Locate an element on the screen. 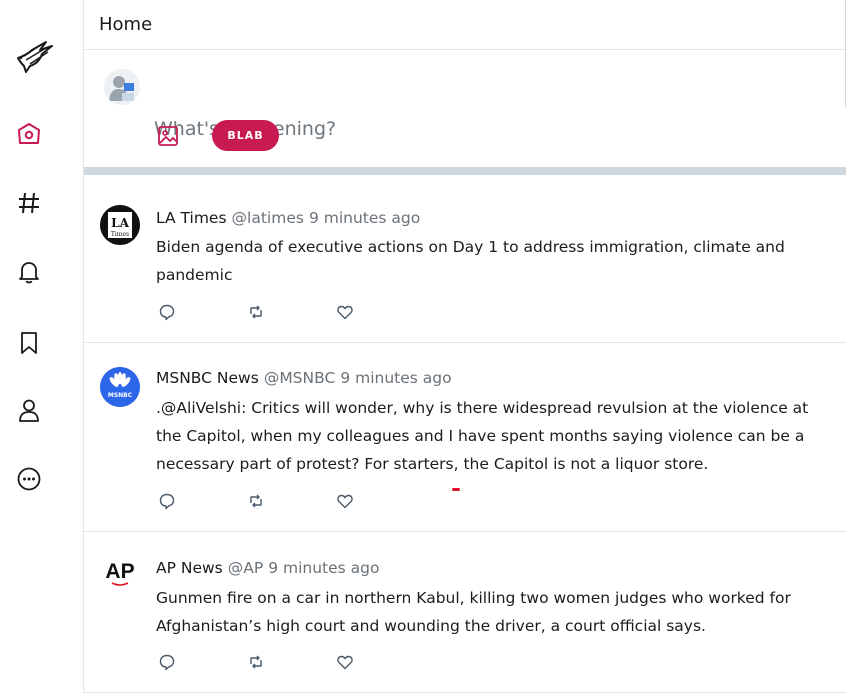 This screenshot has height=693, width=846. la-times-logo-icon: LA Times is located at coordinates (120, 225).